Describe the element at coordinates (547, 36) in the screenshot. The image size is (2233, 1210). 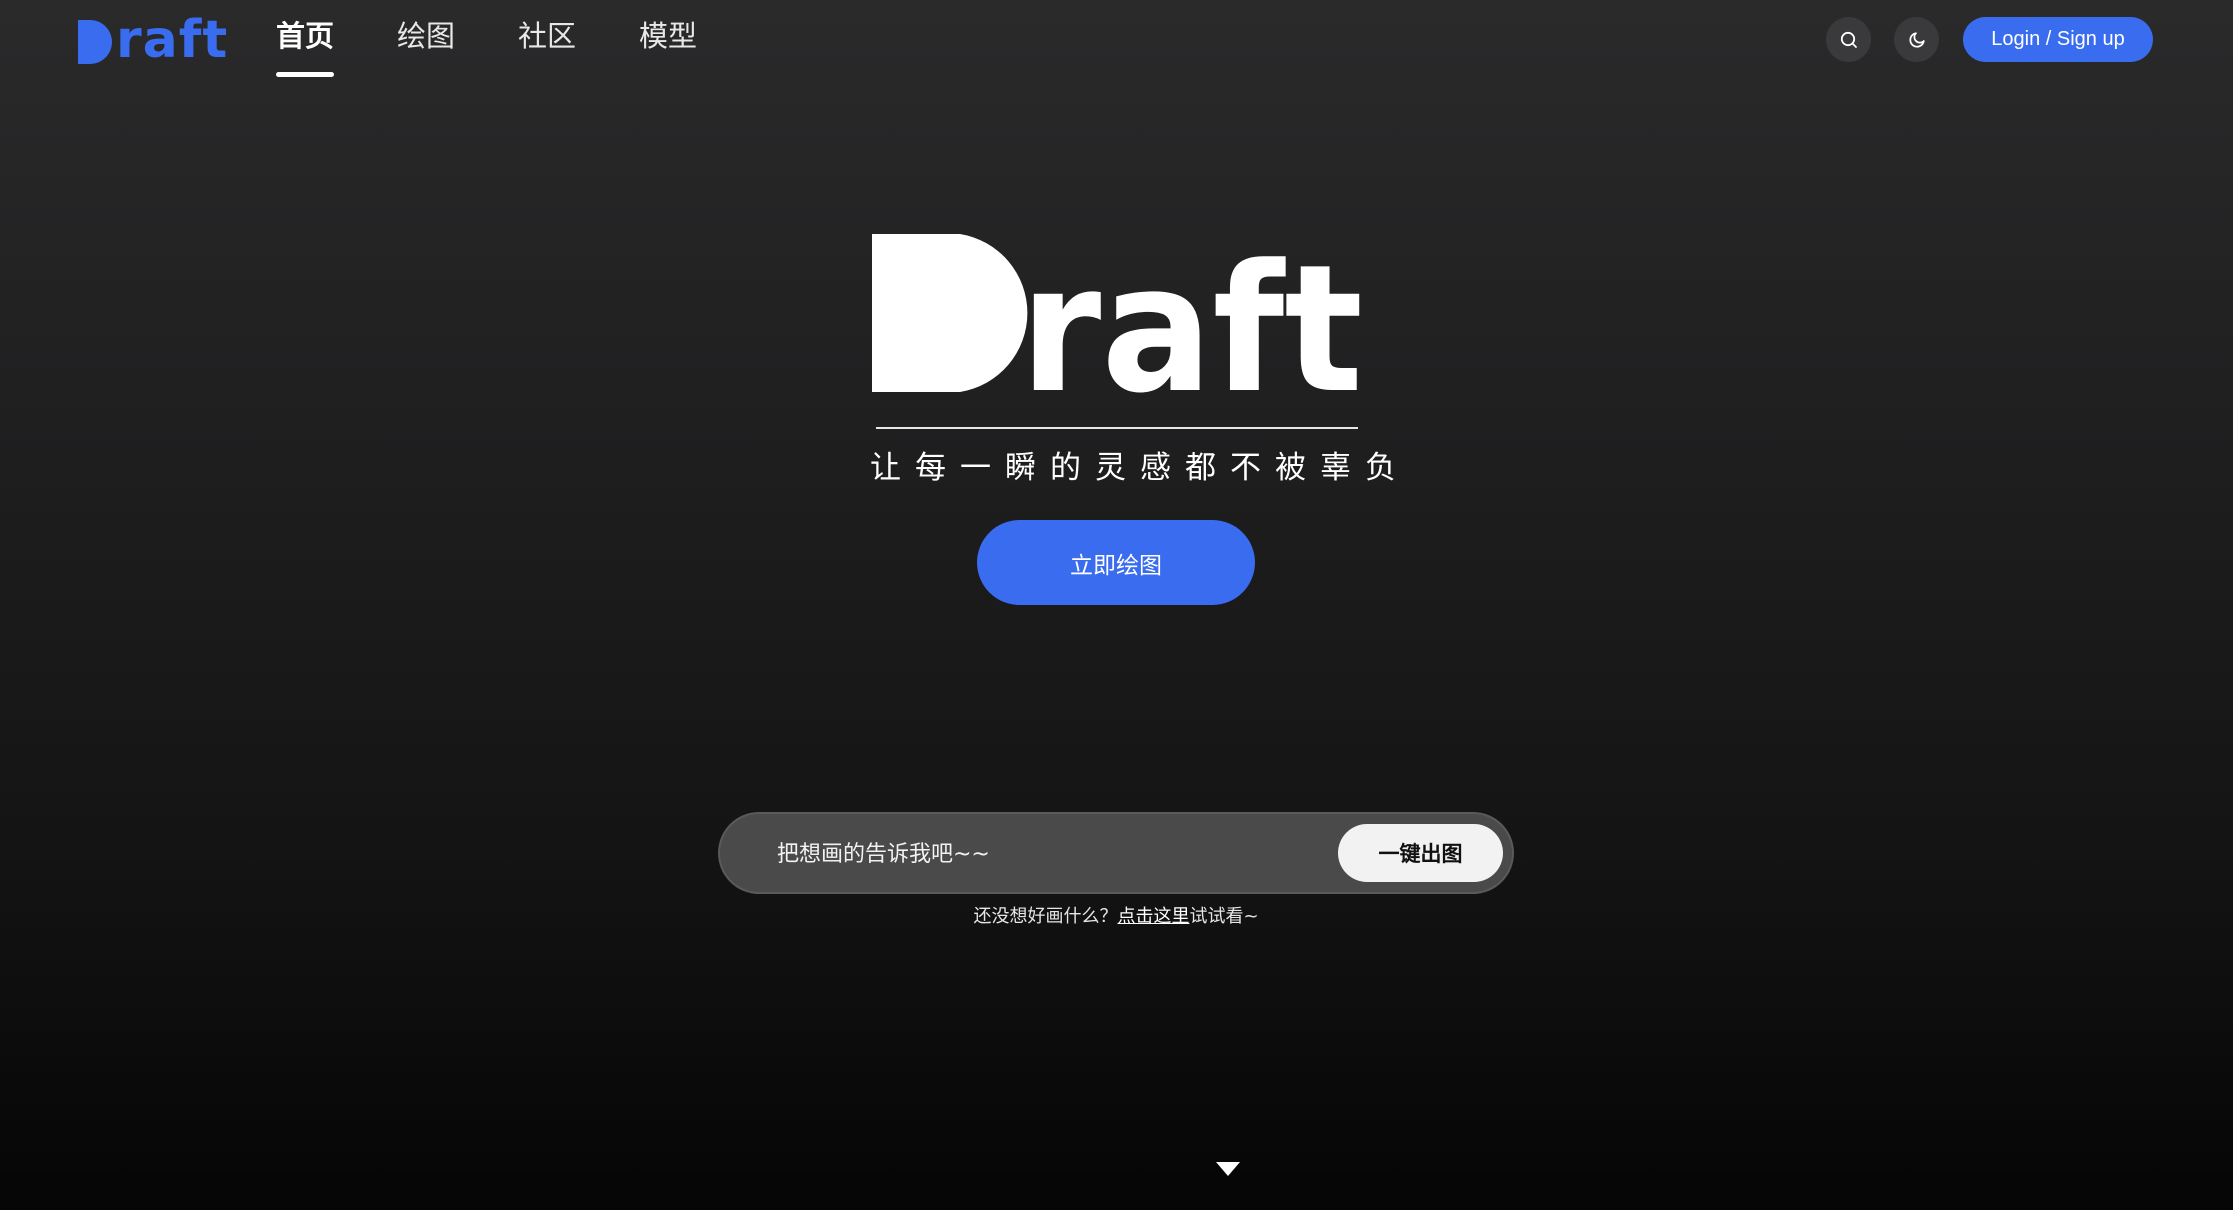
I see `nav-item-community: 社区` at that location.